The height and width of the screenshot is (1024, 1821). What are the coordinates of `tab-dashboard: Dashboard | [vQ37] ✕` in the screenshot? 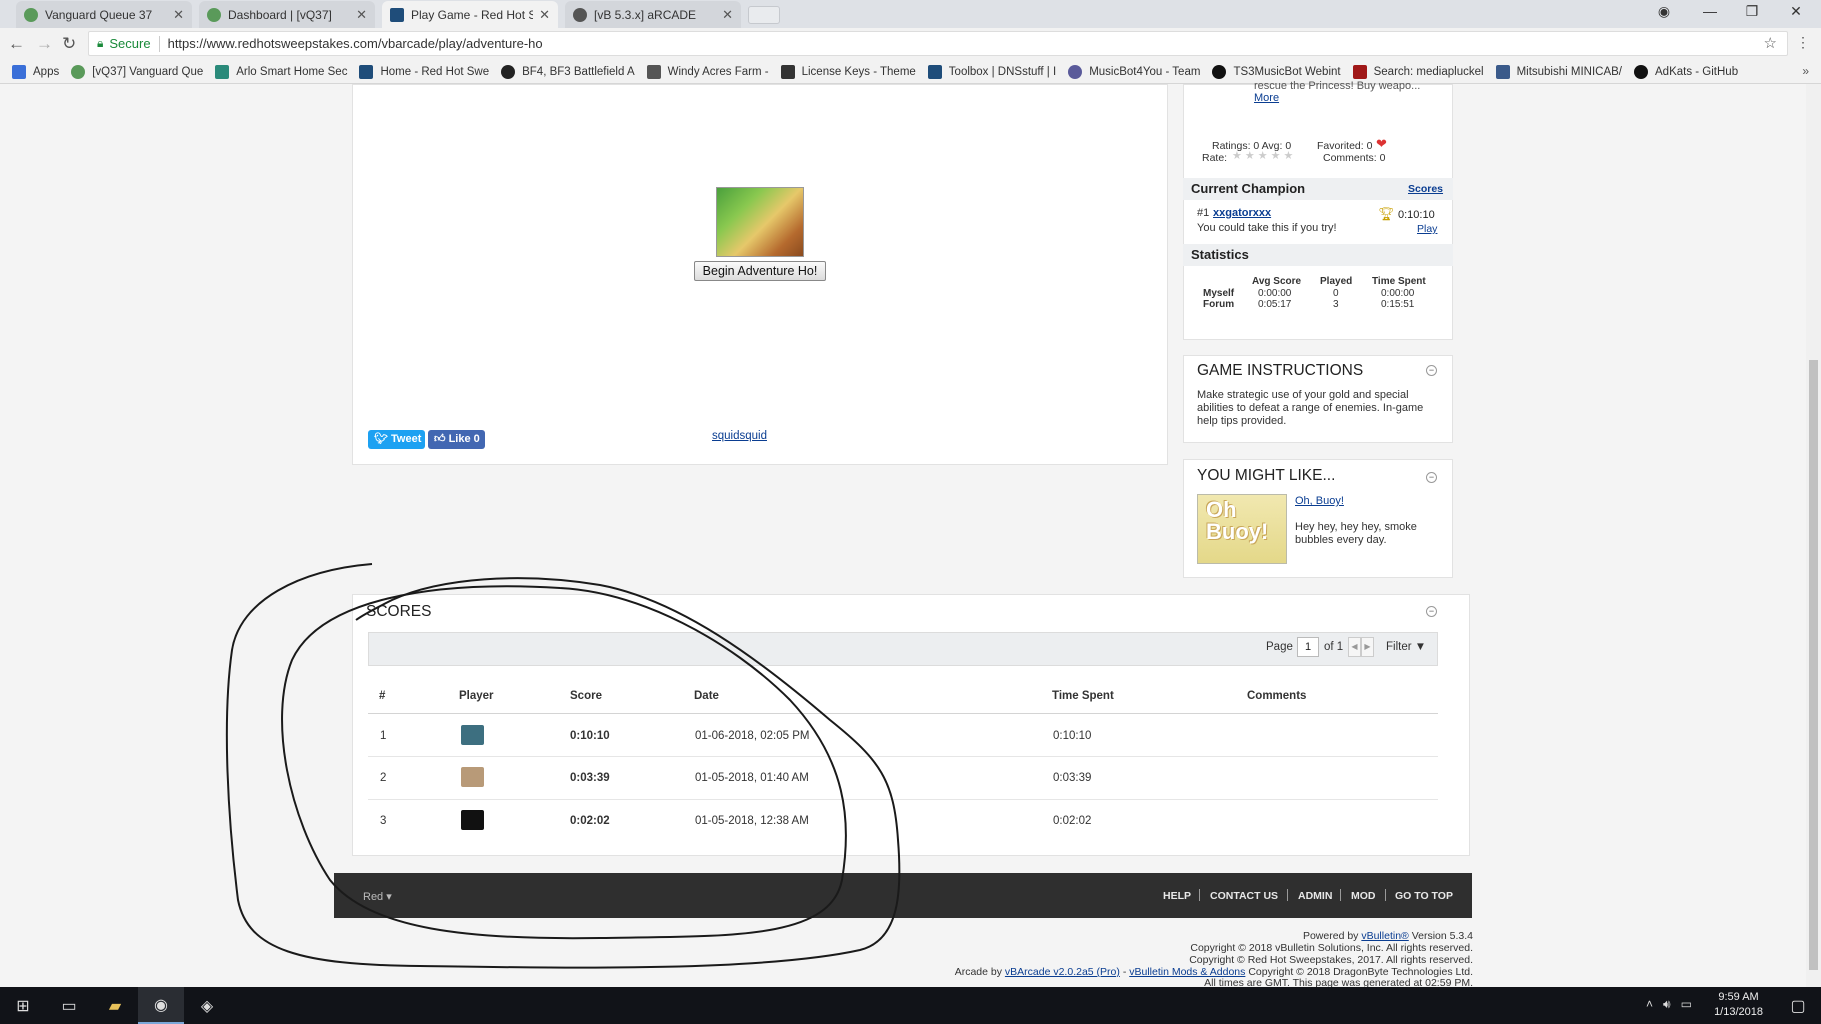 It's located at (287, 14).